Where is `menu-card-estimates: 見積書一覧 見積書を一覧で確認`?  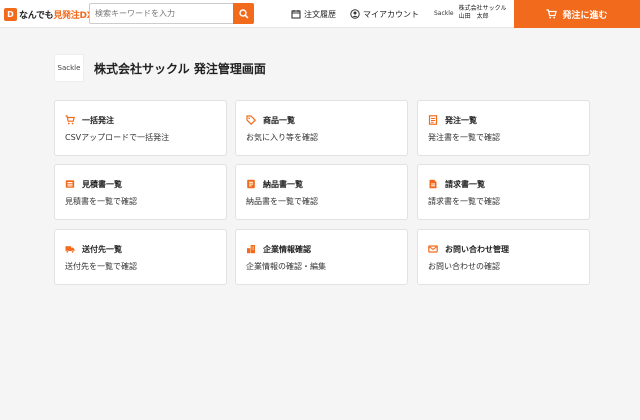 menu-card-estimates: 見積書一覧 見積書を一覧で確認 is located at coordinates (140, 192).